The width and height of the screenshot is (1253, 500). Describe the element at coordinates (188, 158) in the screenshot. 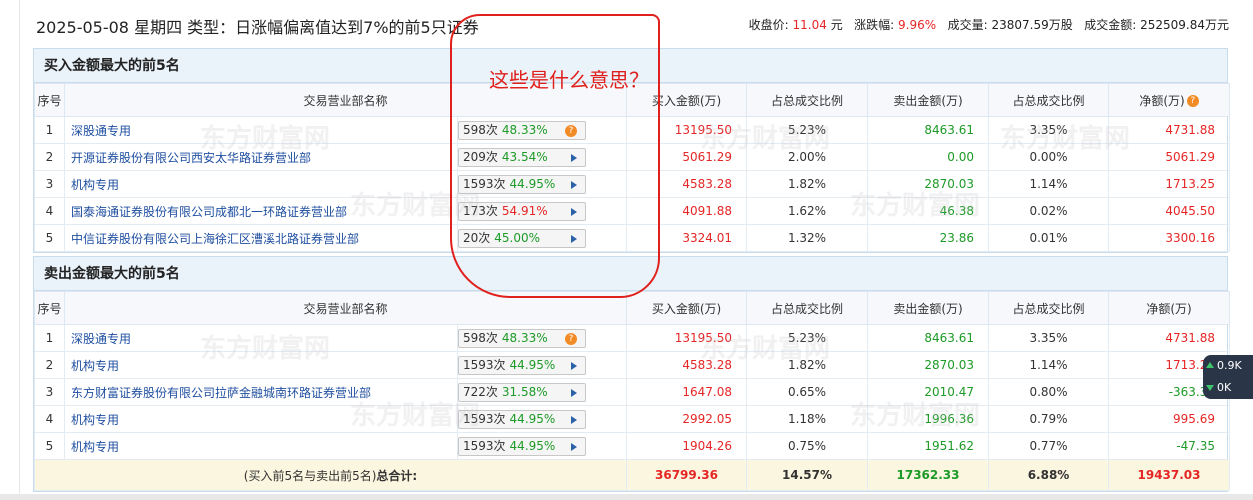

I see `branch-link: 开源证券股份有限公司西安太华路证券营业部` at that location.